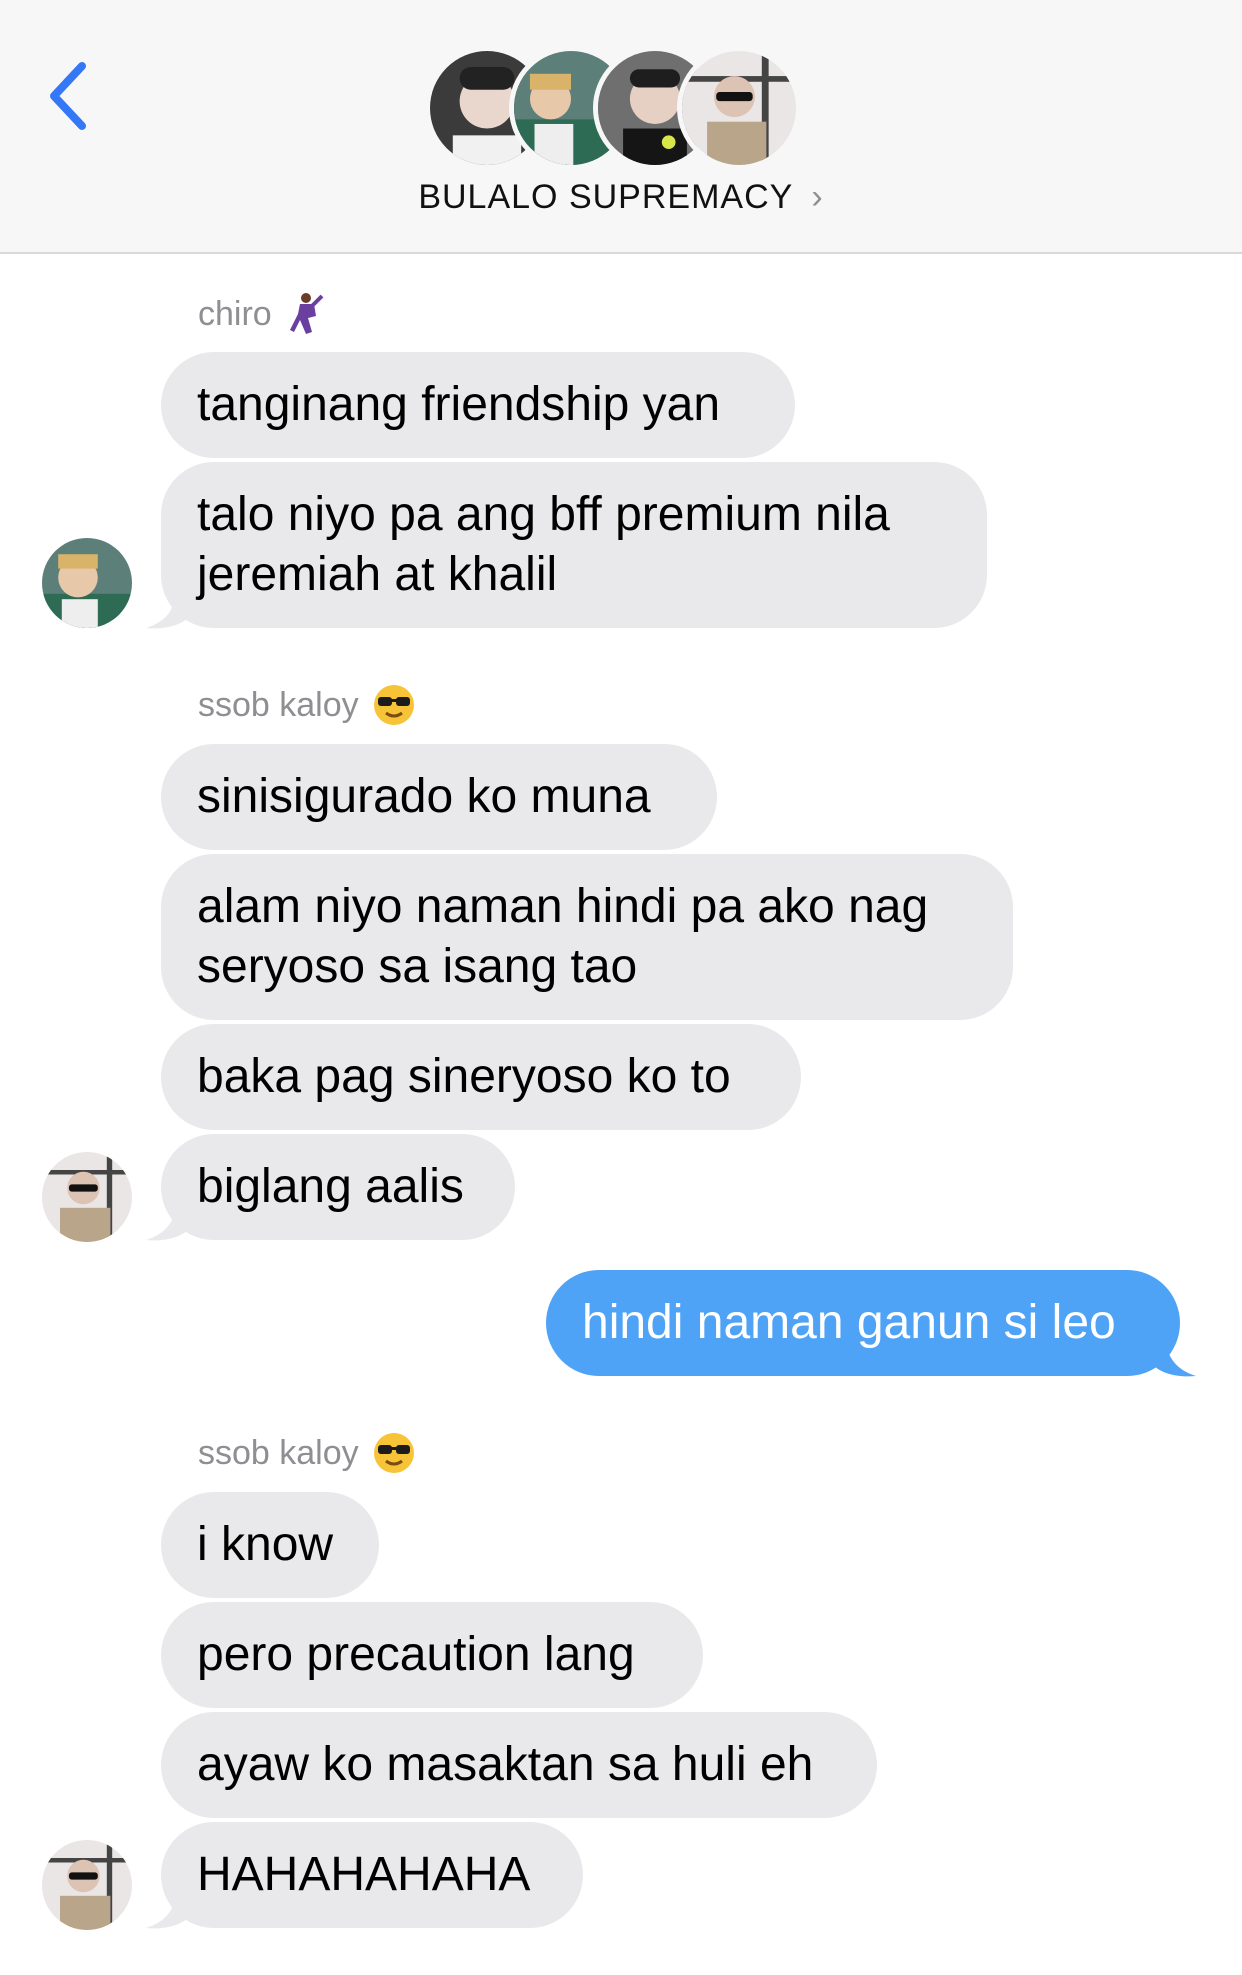  I want to click on dancing-man-emoji, so click(306, 314).